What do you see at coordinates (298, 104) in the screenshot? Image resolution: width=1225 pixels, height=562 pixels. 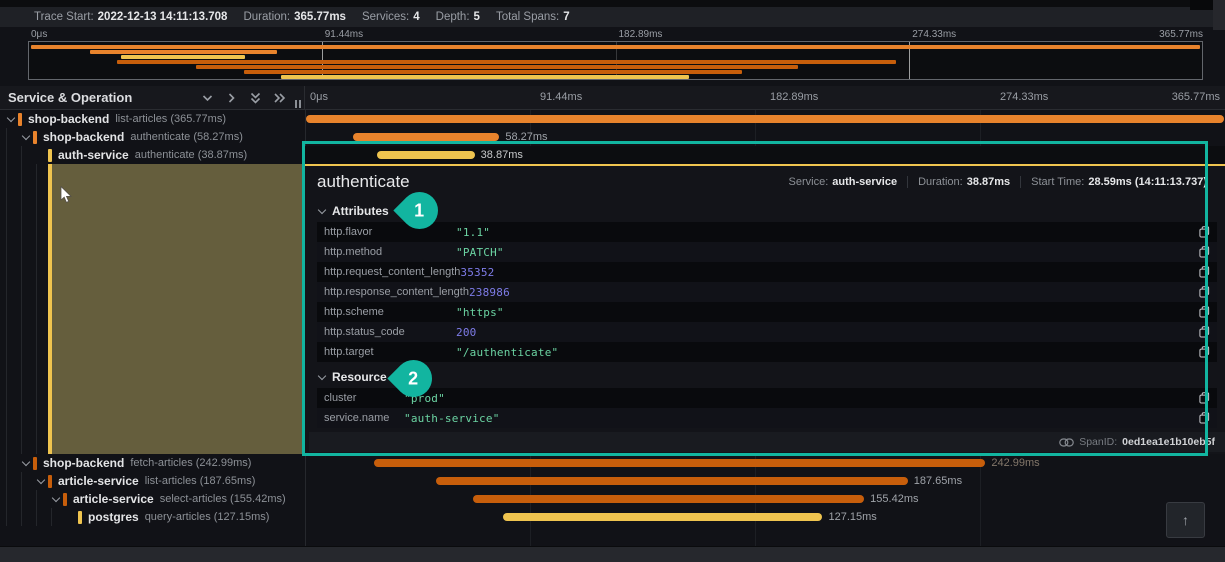 I see `column-resize-handle` at bounding box center [298, 104].